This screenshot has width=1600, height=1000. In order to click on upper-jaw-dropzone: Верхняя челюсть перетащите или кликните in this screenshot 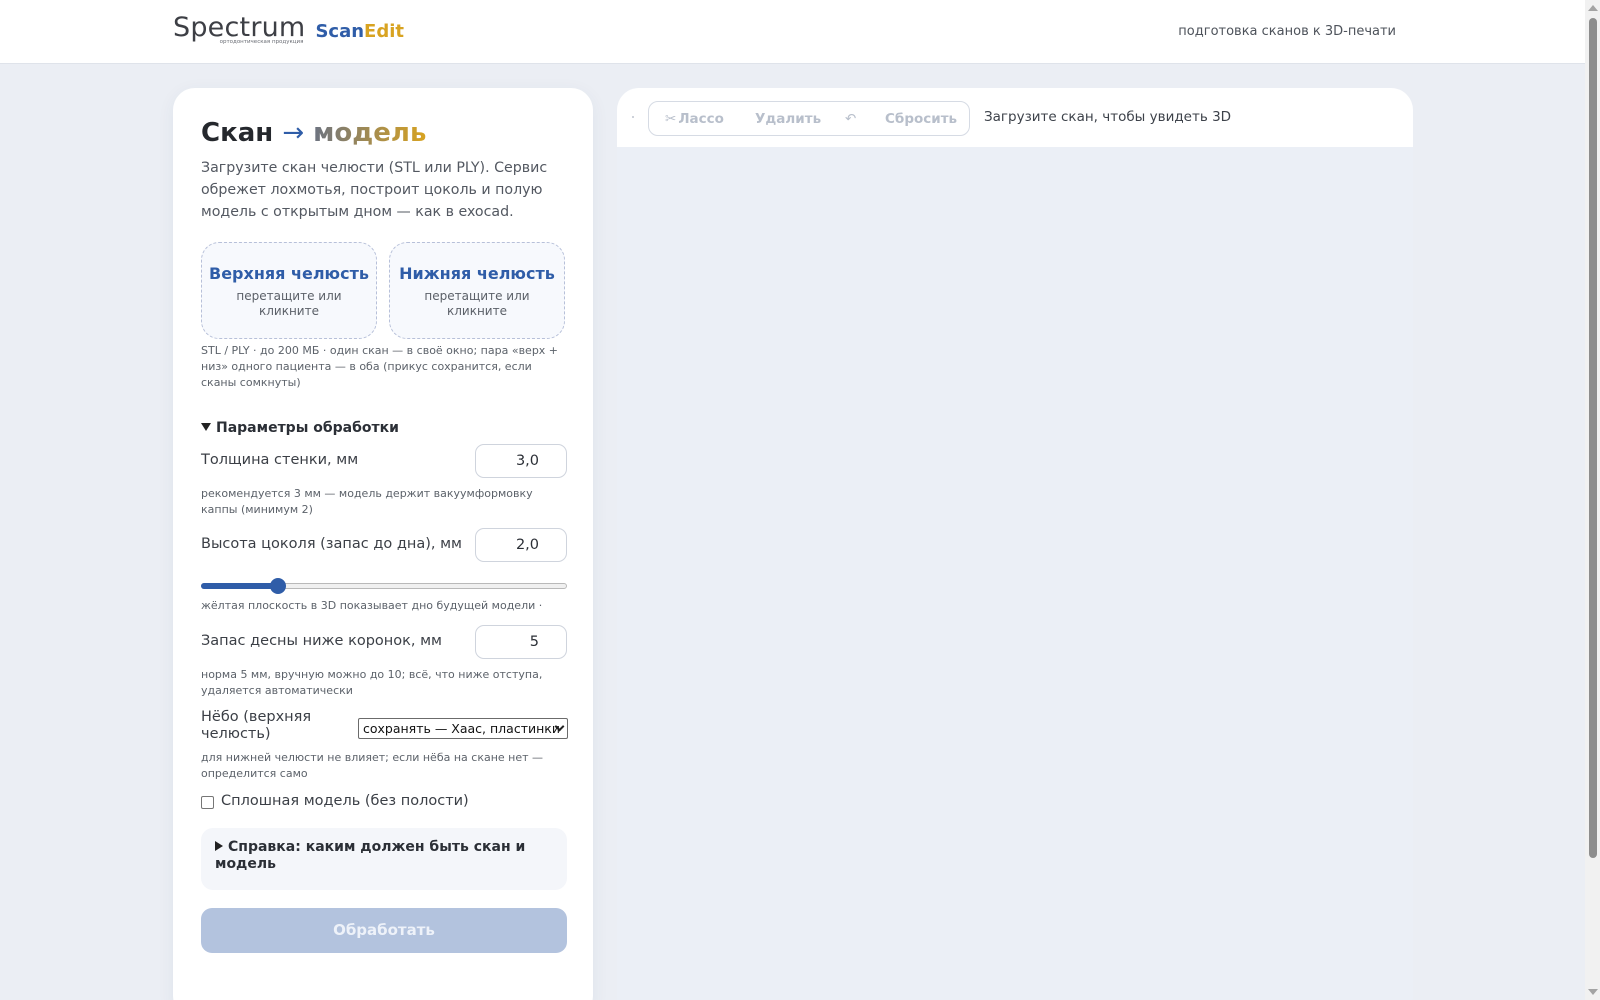, I will do `click(289, 290)`.